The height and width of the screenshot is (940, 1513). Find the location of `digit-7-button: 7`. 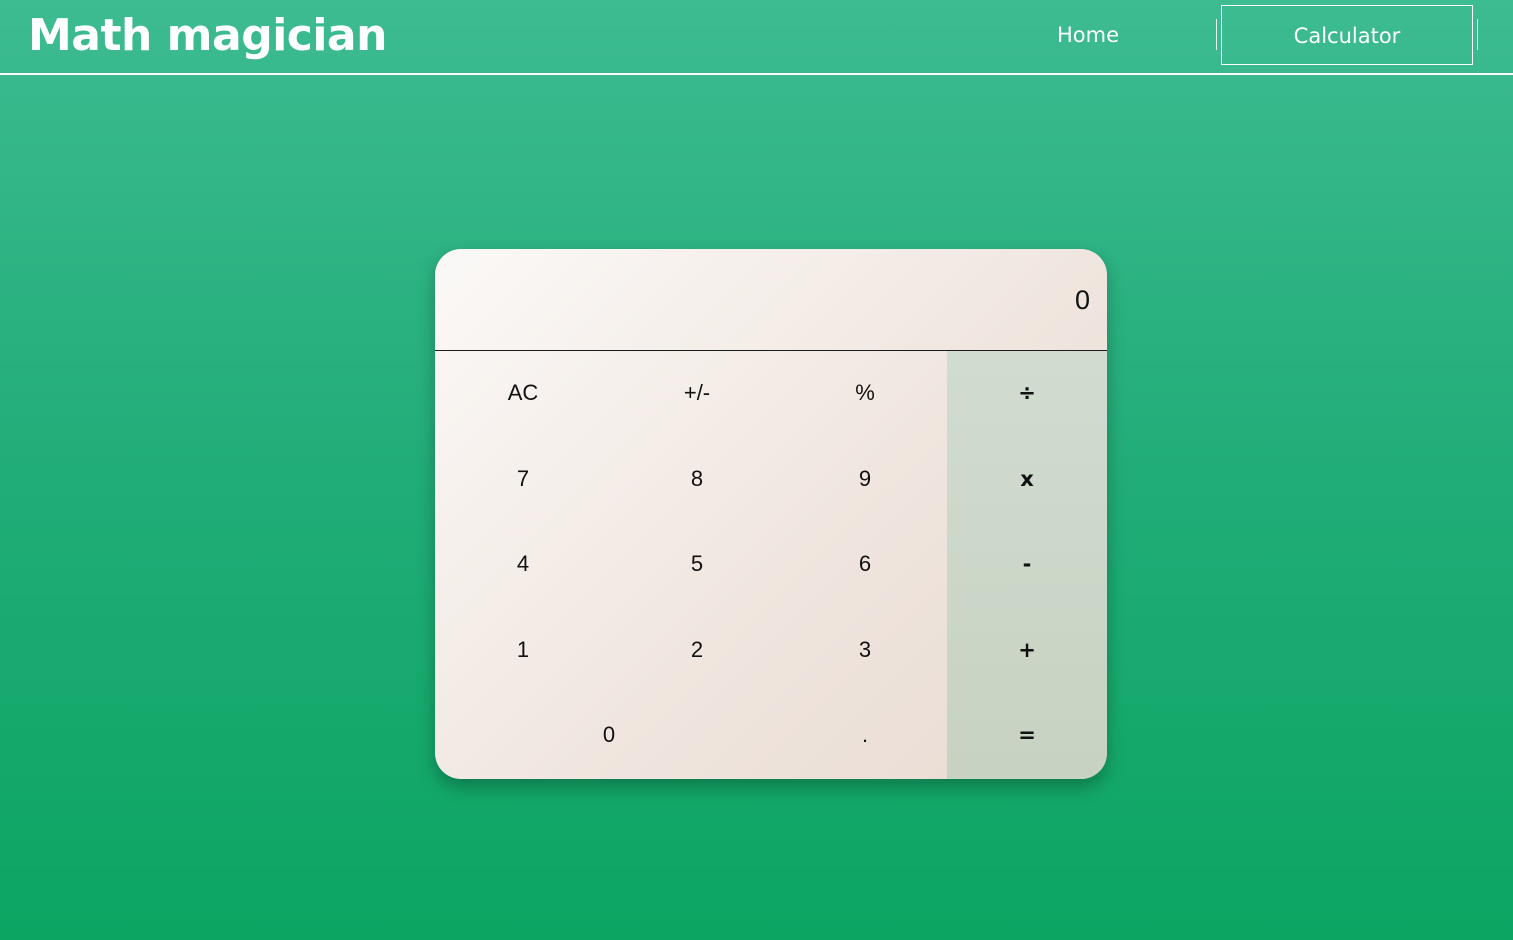

digit-7-button: 7 is located at coordinates (523, 479).